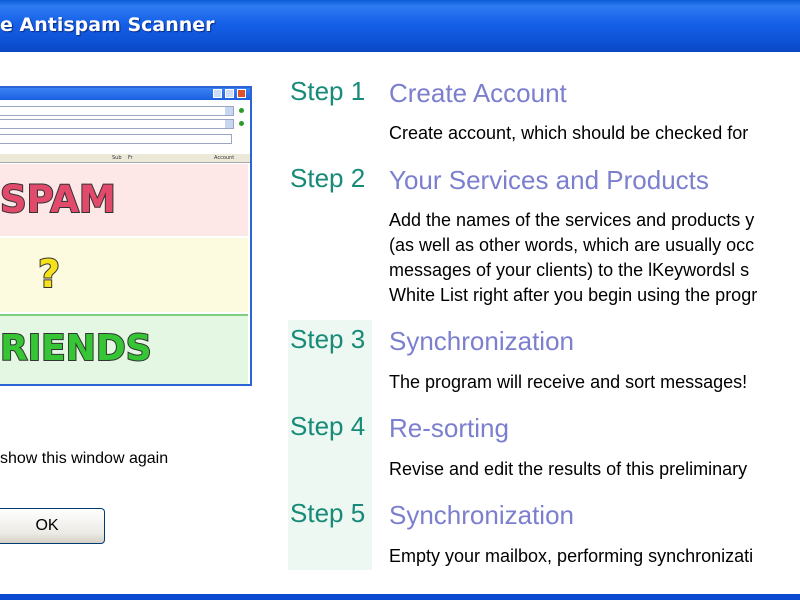 The image size is (800, 600). Describe the element at coordinates (328, 178) in the screenshot. I see `step-2-number: Step 2` at that location.